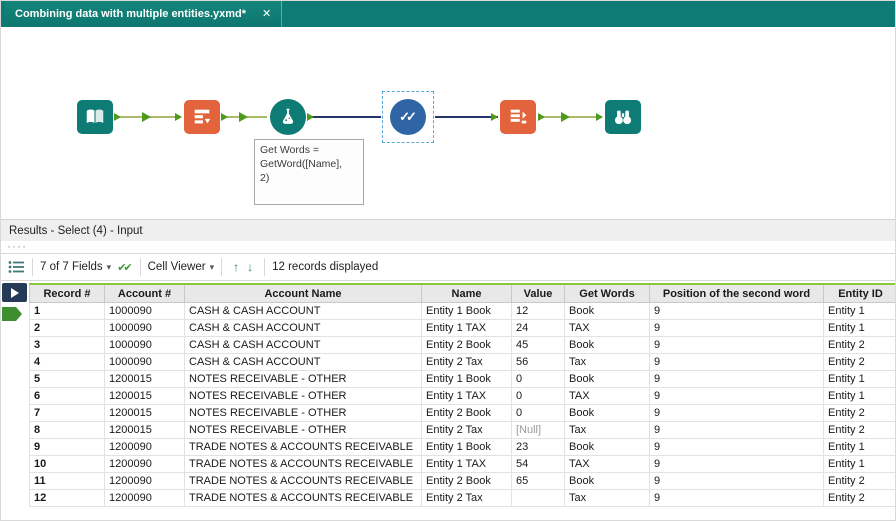  What do you see at coordinates (67, 396) in the screenshot?
I see `table-cell: 6` at bounding box center [67, 396].